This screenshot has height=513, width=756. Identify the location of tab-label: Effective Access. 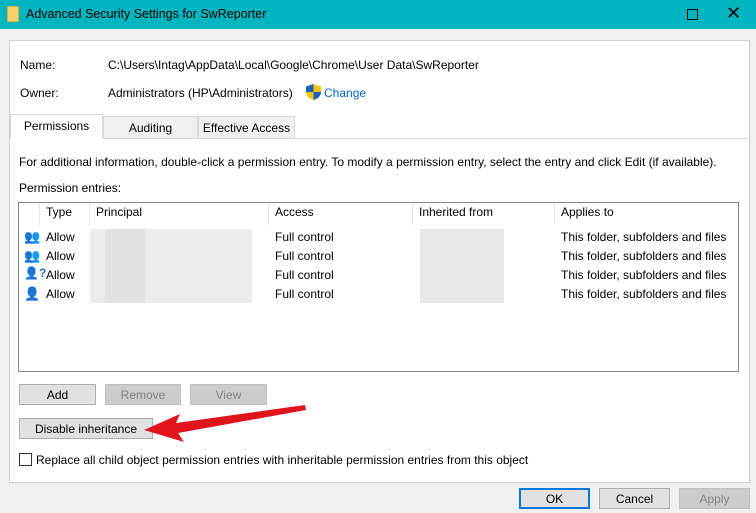
(246, 128).